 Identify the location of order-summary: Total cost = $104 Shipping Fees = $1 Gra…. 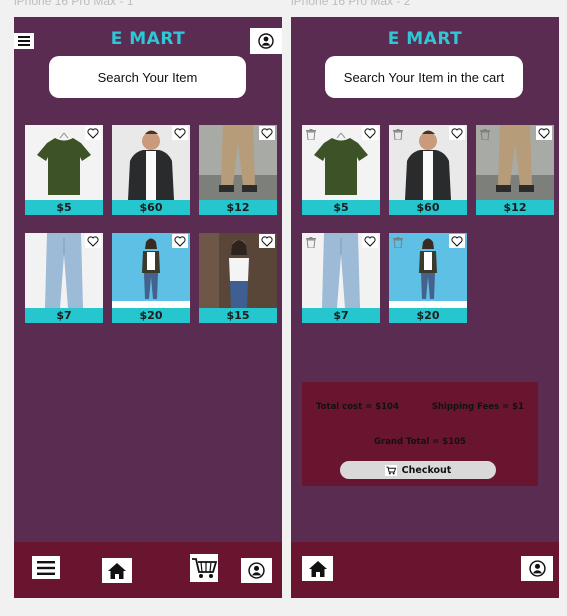
(420, 434).